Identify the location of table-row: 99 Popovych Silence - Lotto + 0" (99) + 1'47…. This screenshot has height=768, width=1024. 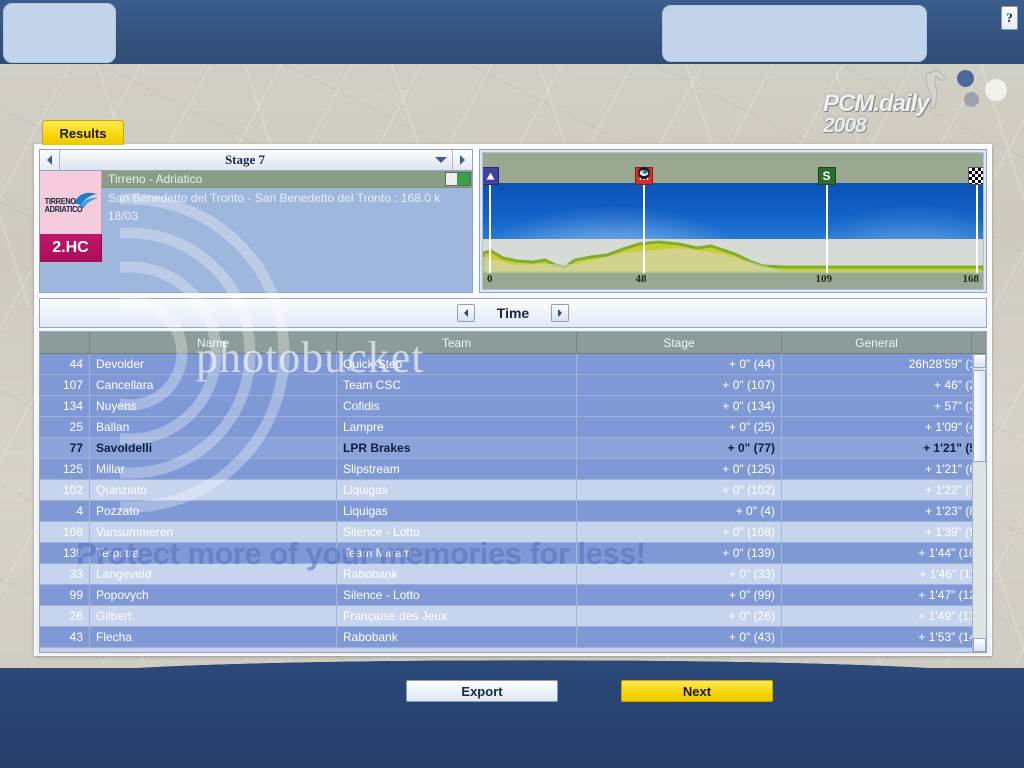
(513, 595).